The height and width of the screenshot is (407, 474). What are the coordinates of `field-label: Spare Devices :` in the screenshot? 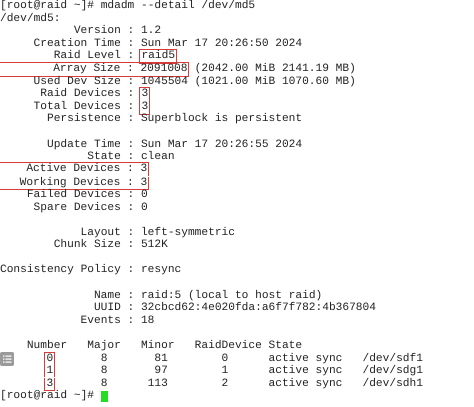 It's located at (83, 208).